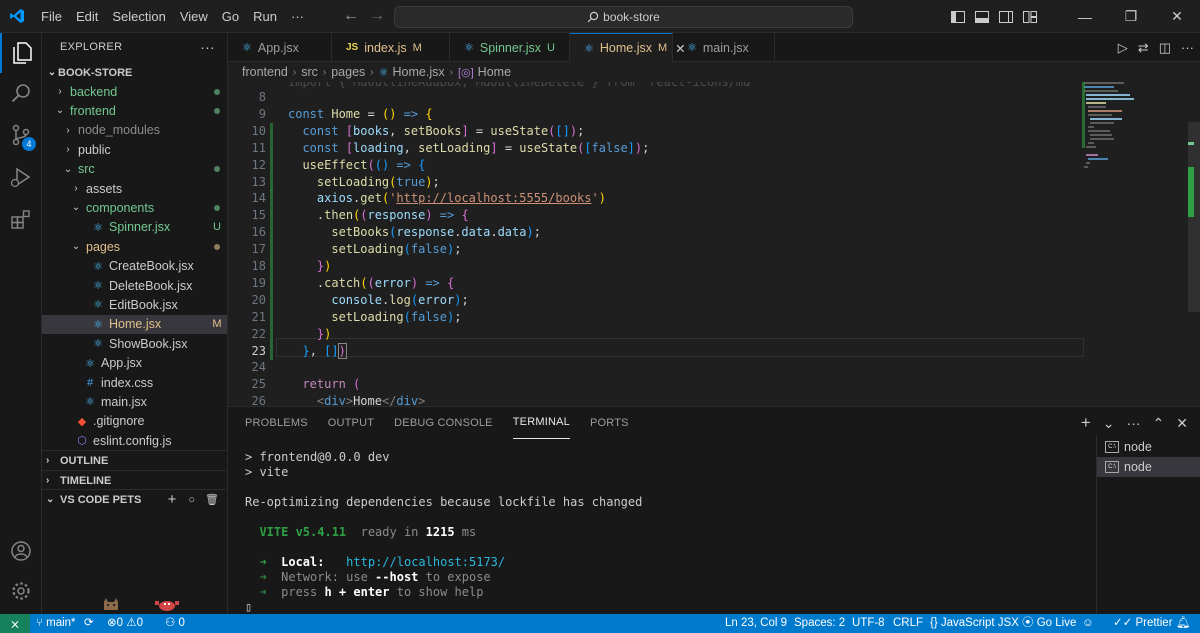 Image resolution: width=1200 pixels, height=633 pixels. What do you see at coordinates (1131, 16) in the screenshot?
I see `restore-icon: ❐` at bounding box center [1131, 16].